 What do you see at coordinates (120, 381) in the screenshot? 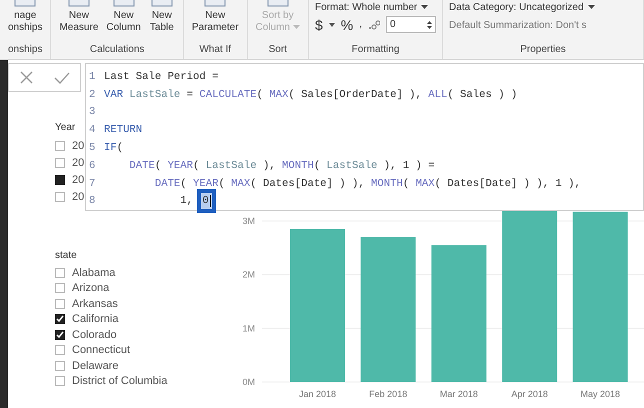
I see `slicer-item: District of Columbia` at bounding box center [120, 381].